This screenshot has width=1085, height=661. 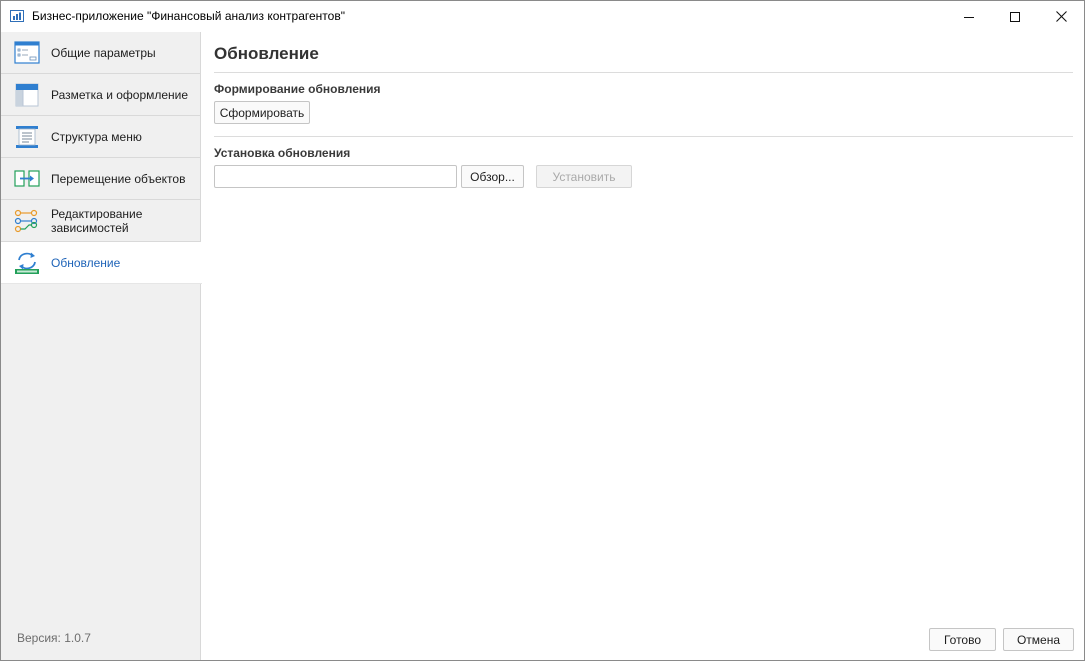 I want to click on sidebar-item-update: Обновление, so click(x=101, y=263).